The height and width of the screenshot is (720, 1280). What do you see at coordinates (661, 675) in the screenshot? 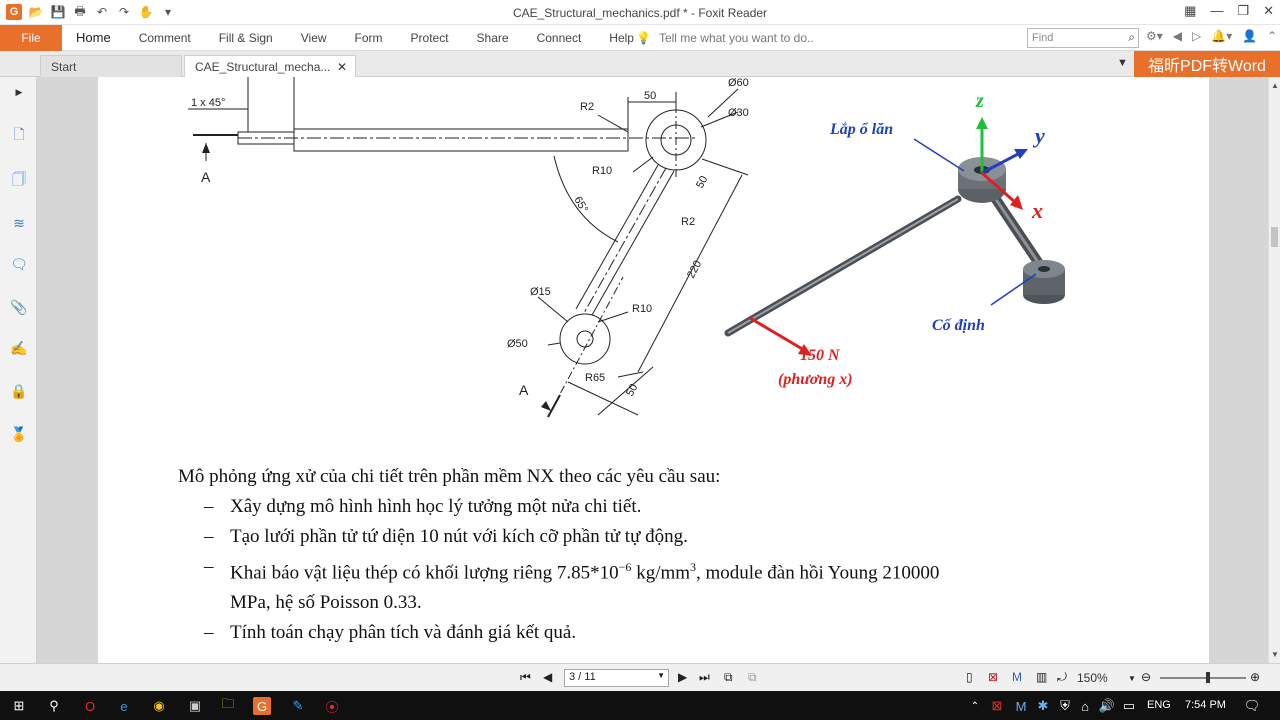
I see `page-dropdown-icon: ▼` at bounding box center [661, 675].